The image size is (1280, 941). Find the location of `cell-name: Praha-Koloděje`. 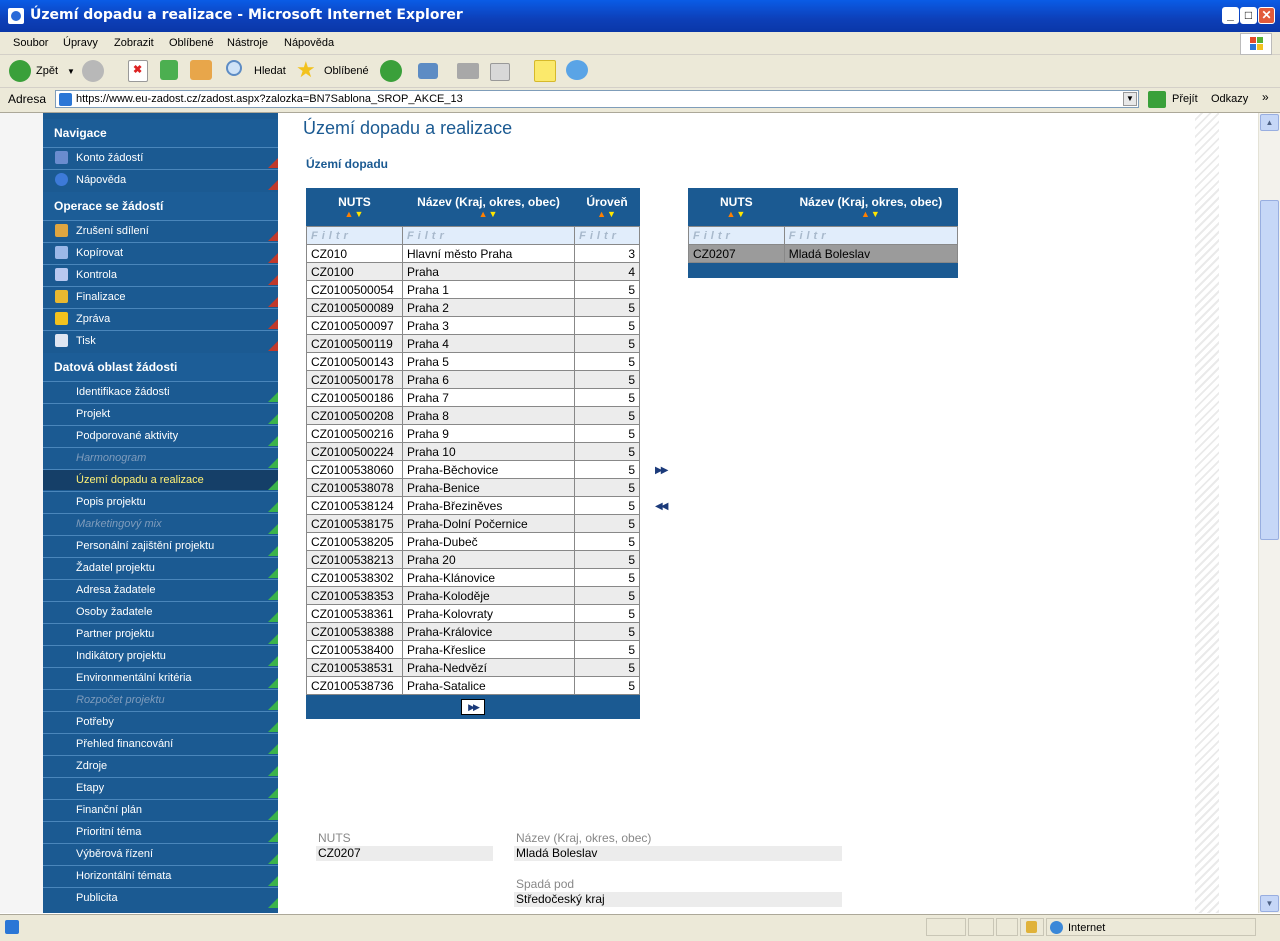

cell-name: Praha-Koloděje is located at coordinates (488, 595).